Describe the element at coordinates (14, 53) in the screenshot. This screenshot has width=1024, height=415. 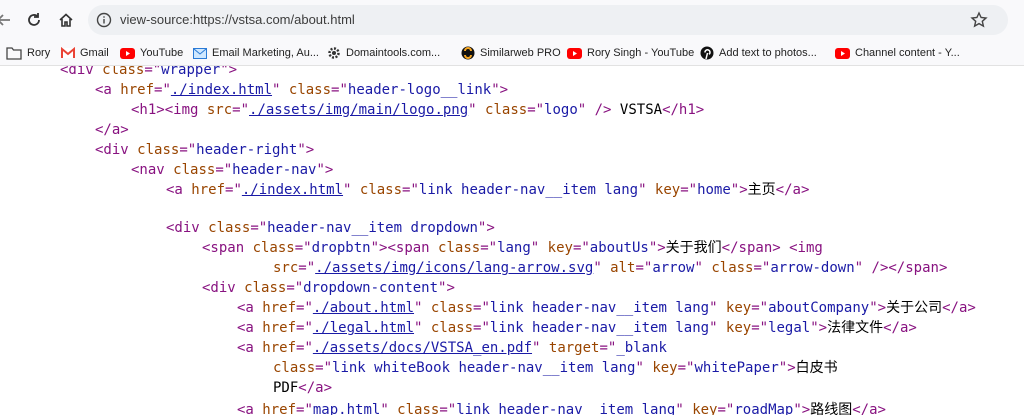
I see `folder-icon` at that location.